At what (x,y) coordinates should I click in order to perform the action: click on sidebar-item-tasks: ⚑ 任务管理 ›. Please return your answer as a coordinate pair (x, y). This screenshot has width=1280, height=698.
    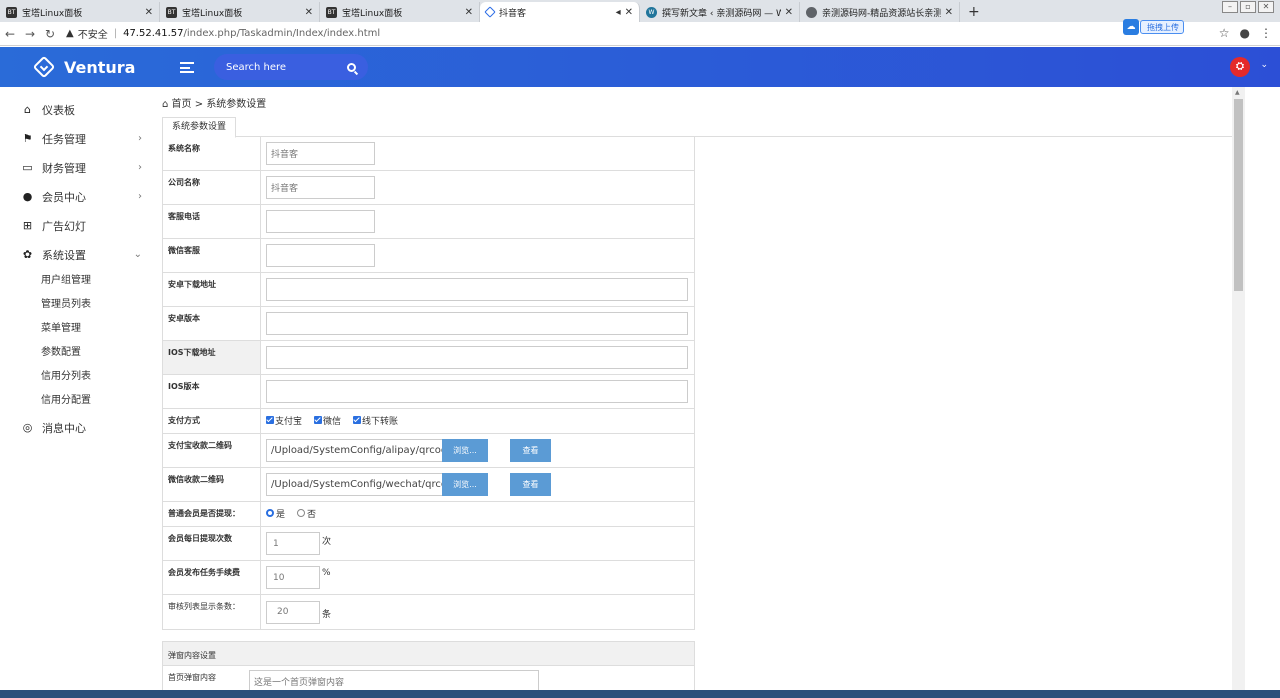
    Looking at the image, I should click on (80, 138).